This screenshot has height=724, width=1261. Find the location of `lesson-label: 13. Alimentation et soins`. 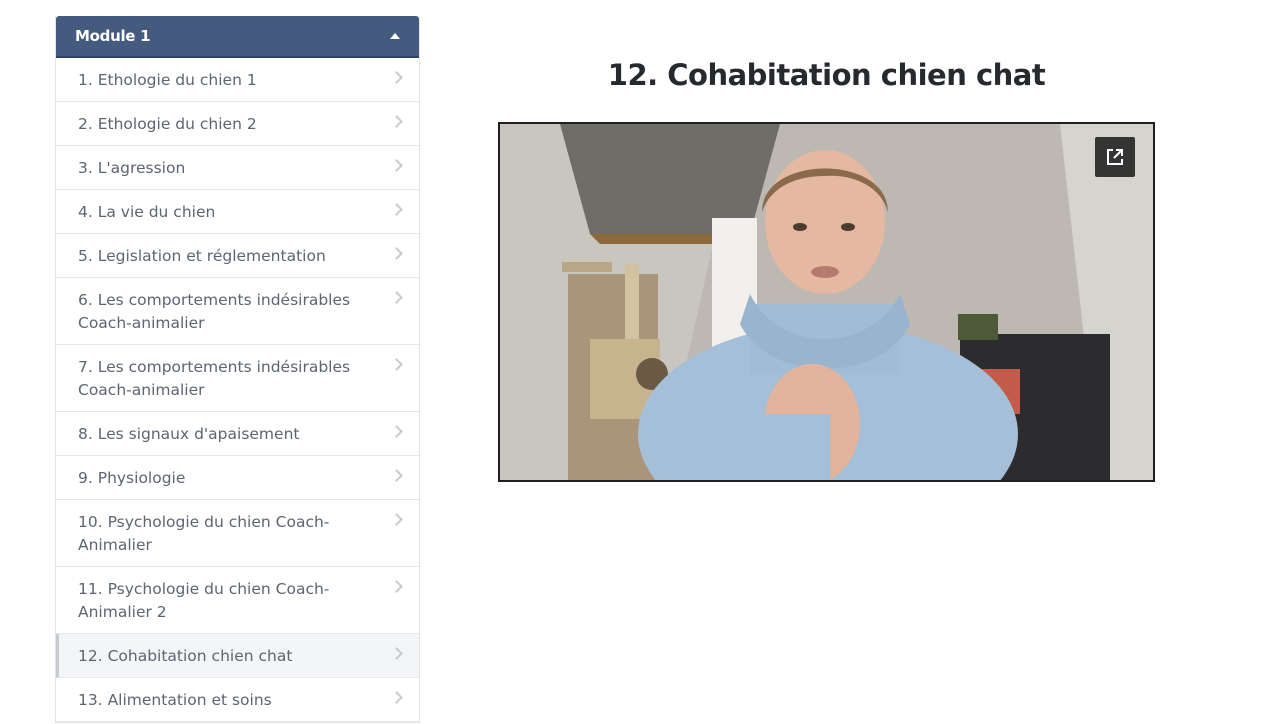

lesson-label: 13. Alimentation et soins is located at coordinates (175, 700).